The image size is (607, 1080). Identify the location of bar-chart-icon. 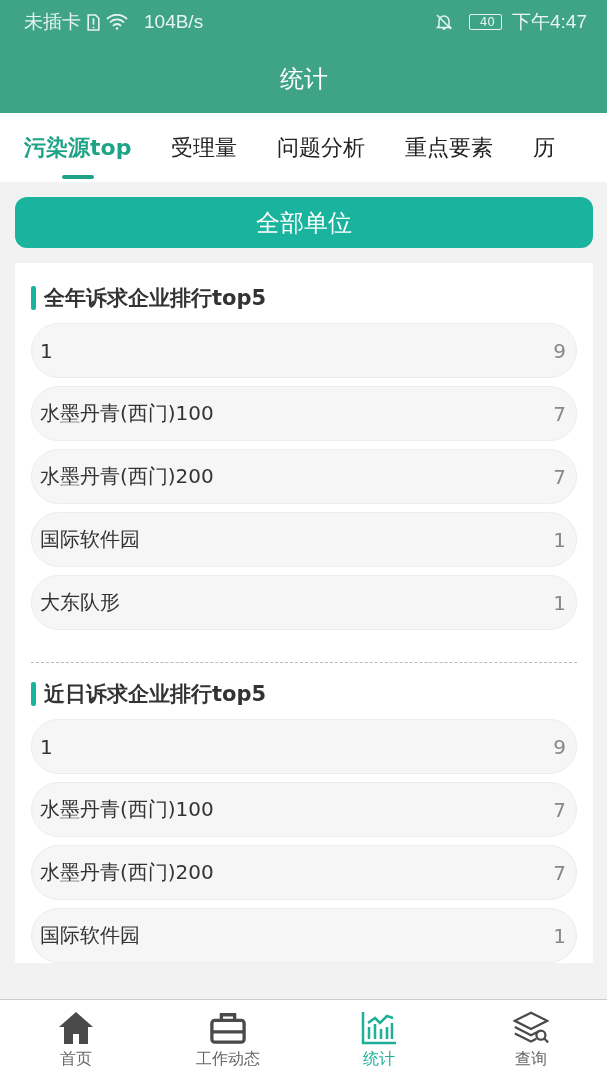
(379, 1027).